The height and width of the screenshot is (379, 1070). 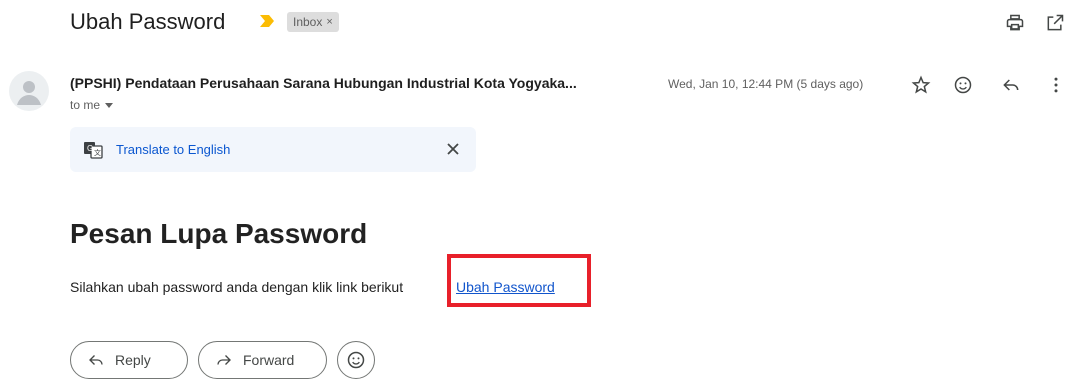 I want to click on inbox-label-chip: Inbox ×, so click(x=313, y=22).